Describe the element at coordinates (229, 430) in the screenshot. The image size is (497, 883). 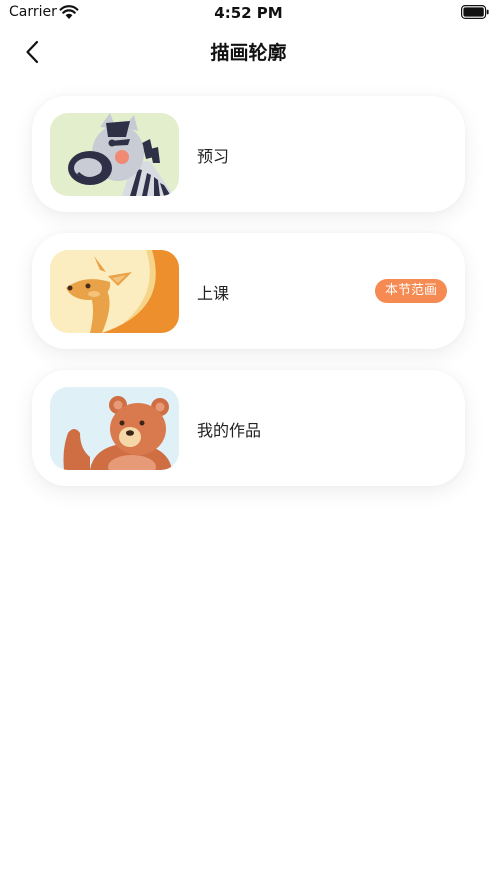
I see `card-label: 我的作品` at that location.